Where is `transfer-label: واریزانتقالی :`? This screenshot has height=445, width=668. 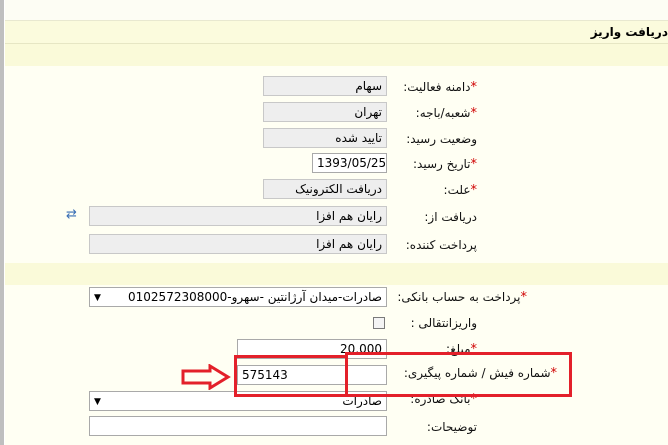
transfer-label: واریزانتقالی : is located at coordinates (443, 323).